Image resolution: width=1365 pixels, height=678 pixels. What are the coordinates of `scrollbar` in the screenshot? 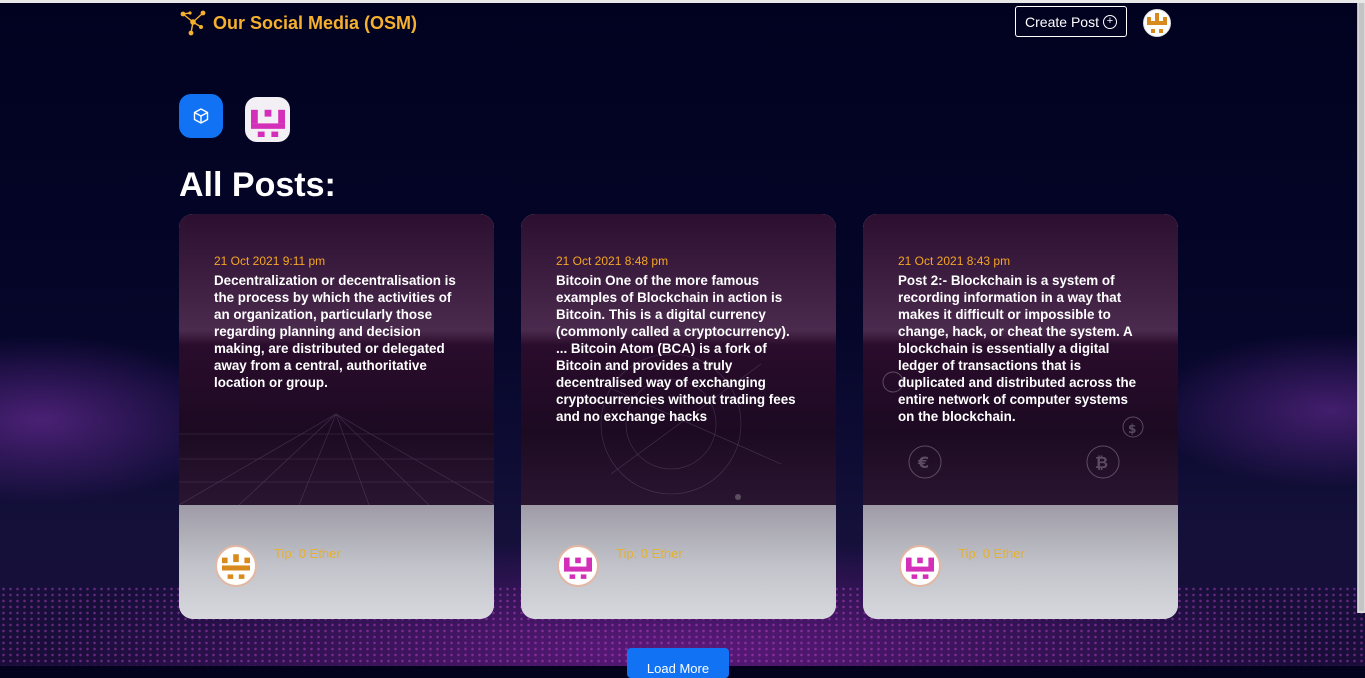 It's located at (1361, 308).